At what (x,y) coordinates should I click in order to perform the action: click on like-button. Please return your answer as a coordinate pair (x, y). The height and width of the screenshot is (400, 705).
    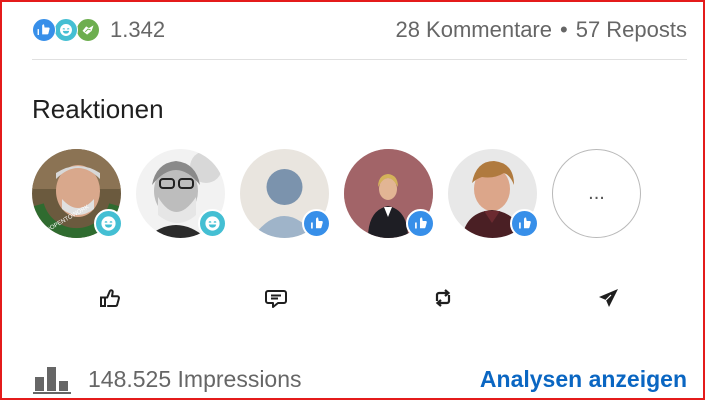
    Looking at the image, I should click on (109, 298).